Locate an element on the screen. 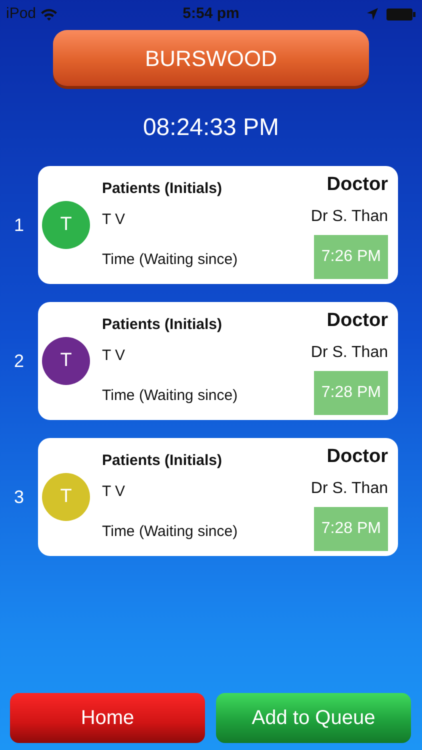 This screenshot has height=750, width=422. battery-icon is located at coordinates (401, 14).